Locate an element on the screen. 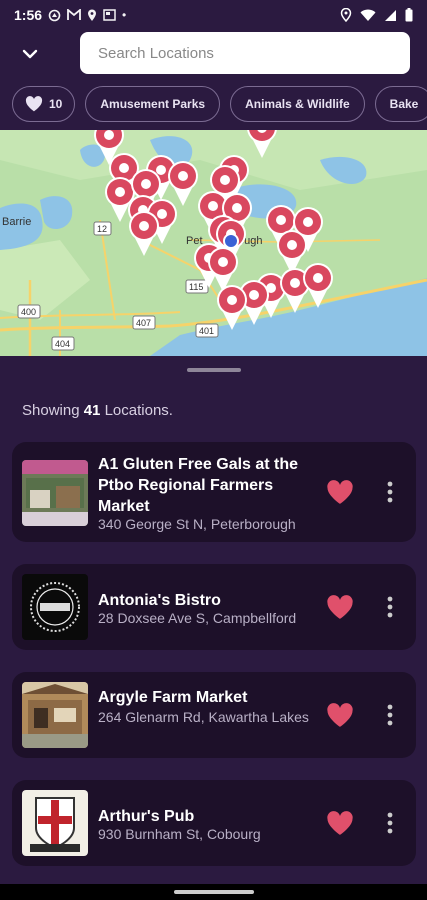 The height and width of the screenshot is (900, 427). system-nav-bar is located at coordinates (213, 892).